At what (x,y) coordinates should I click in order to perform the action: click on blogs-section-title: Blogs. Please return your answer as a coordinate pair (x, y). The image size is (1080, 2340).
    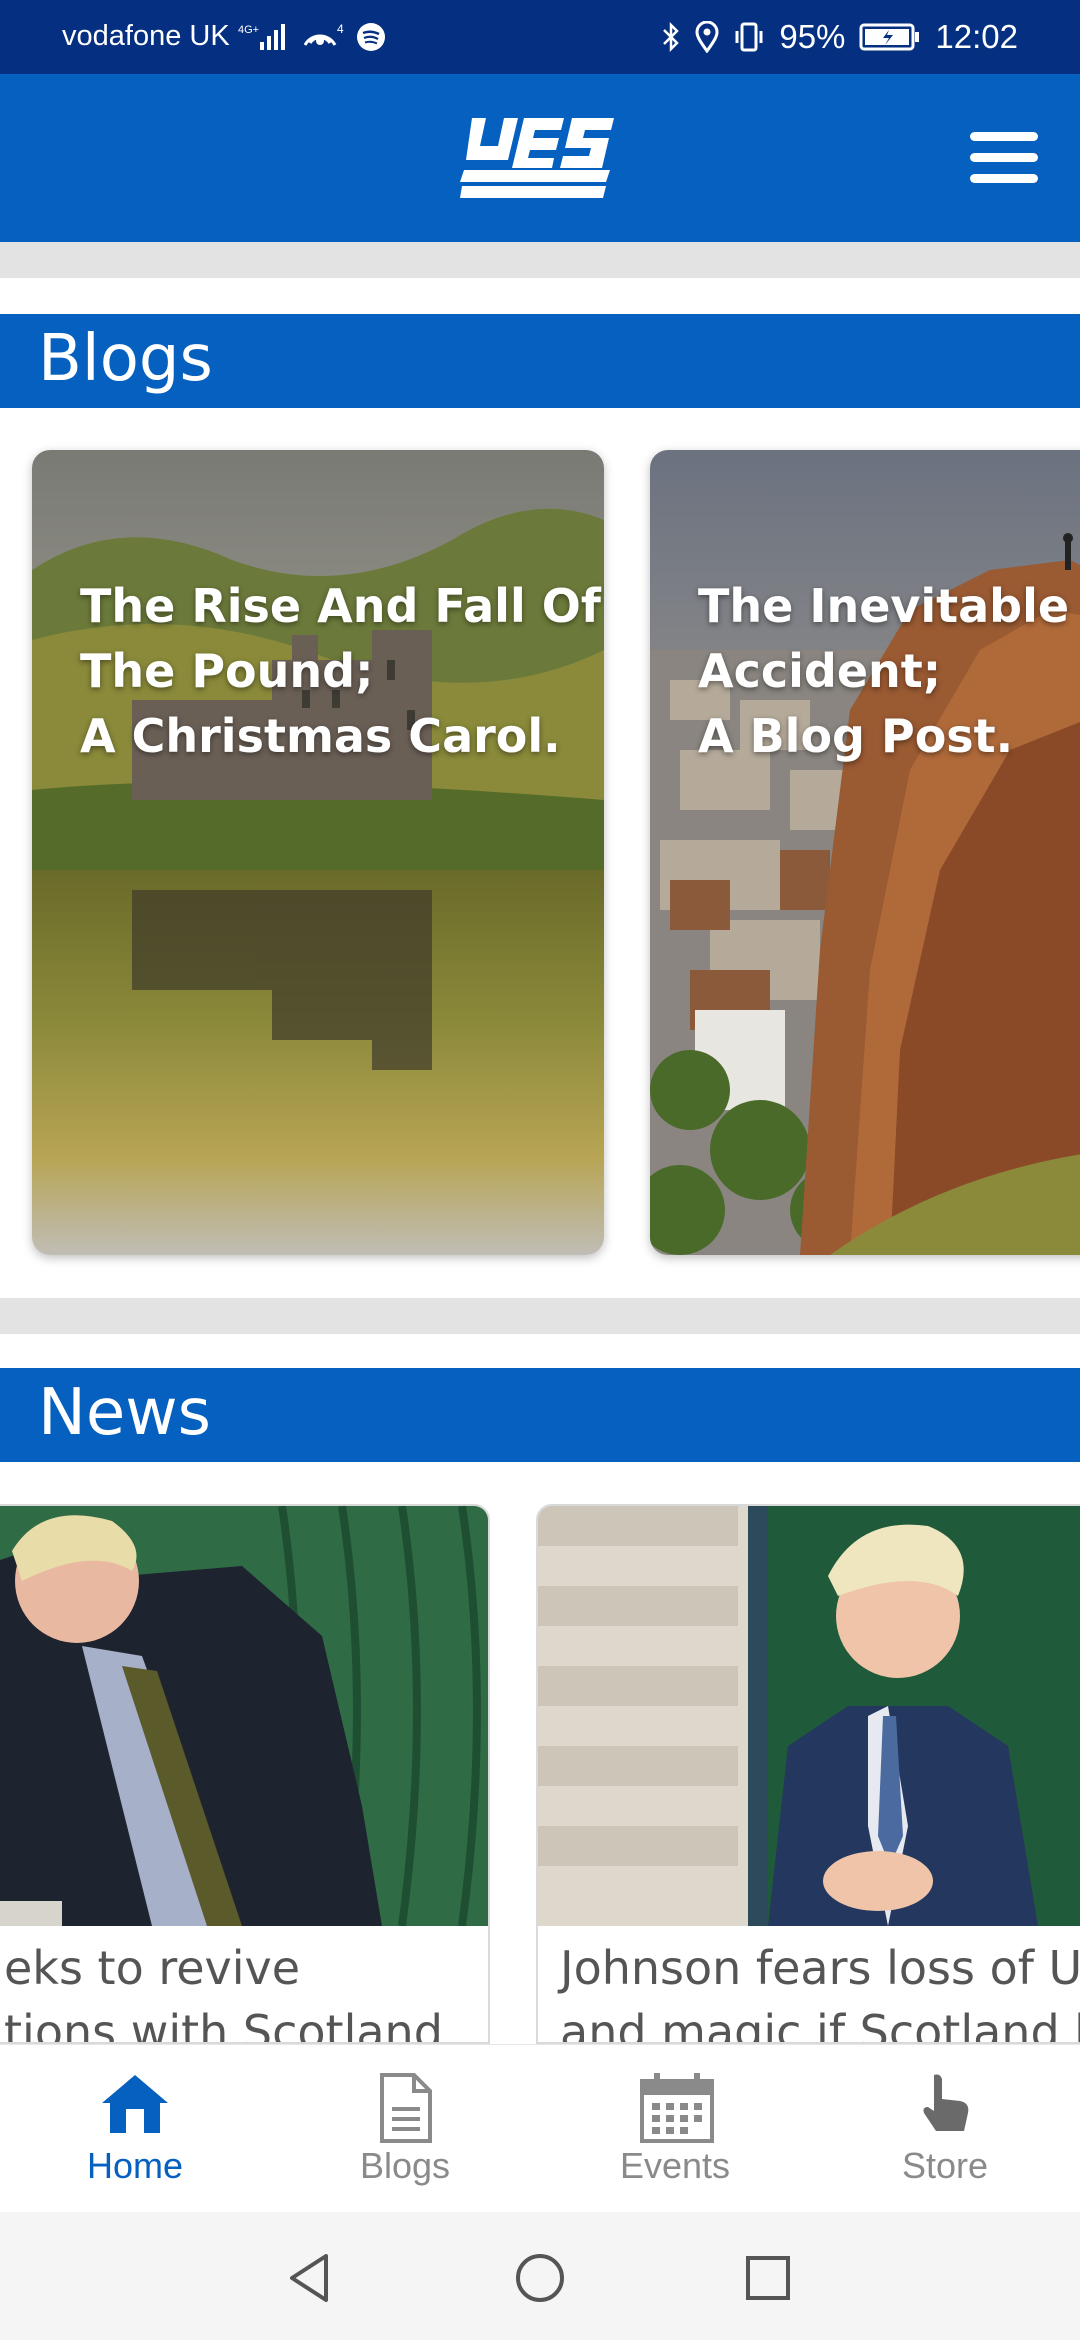
    Looking at the image, I should click on (125, 359).